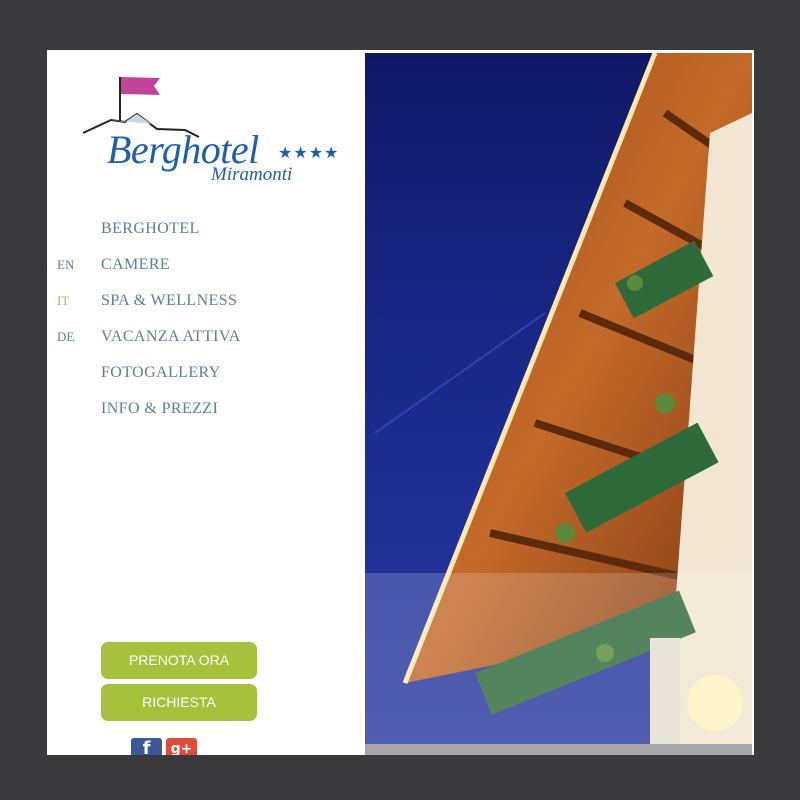  Describe the element at coordinates (558, 749) in the screenshot. I see `photo-caption-bar` at that location.